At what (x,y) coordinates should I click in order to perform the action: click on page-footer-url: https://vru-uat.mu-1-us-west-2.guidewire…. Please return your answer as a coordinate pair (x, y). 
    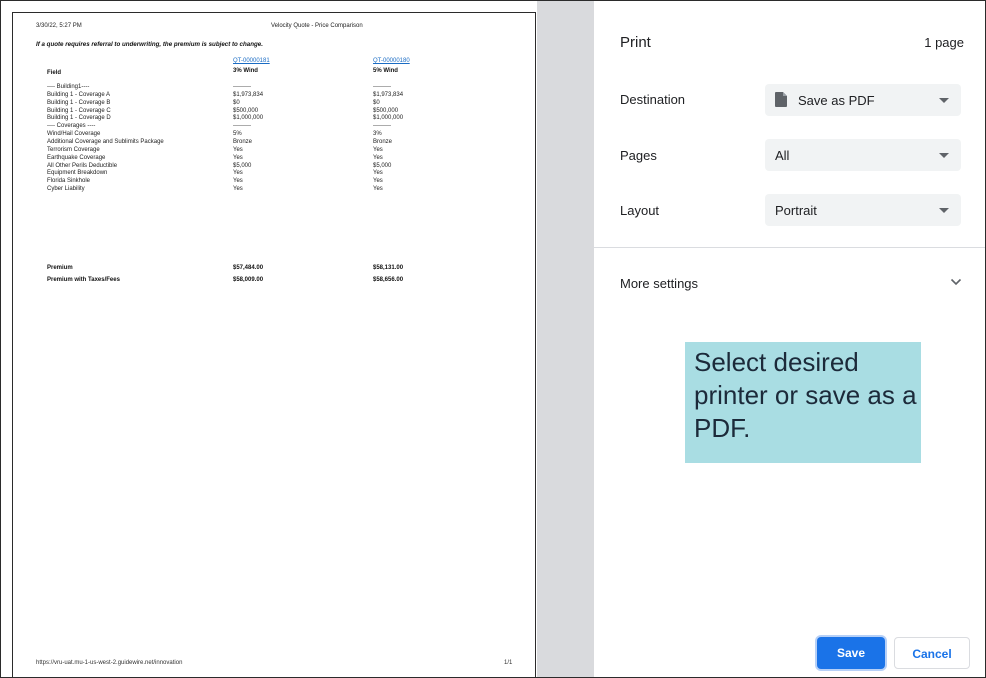
    Looking at the image, I should click on (109, 663).